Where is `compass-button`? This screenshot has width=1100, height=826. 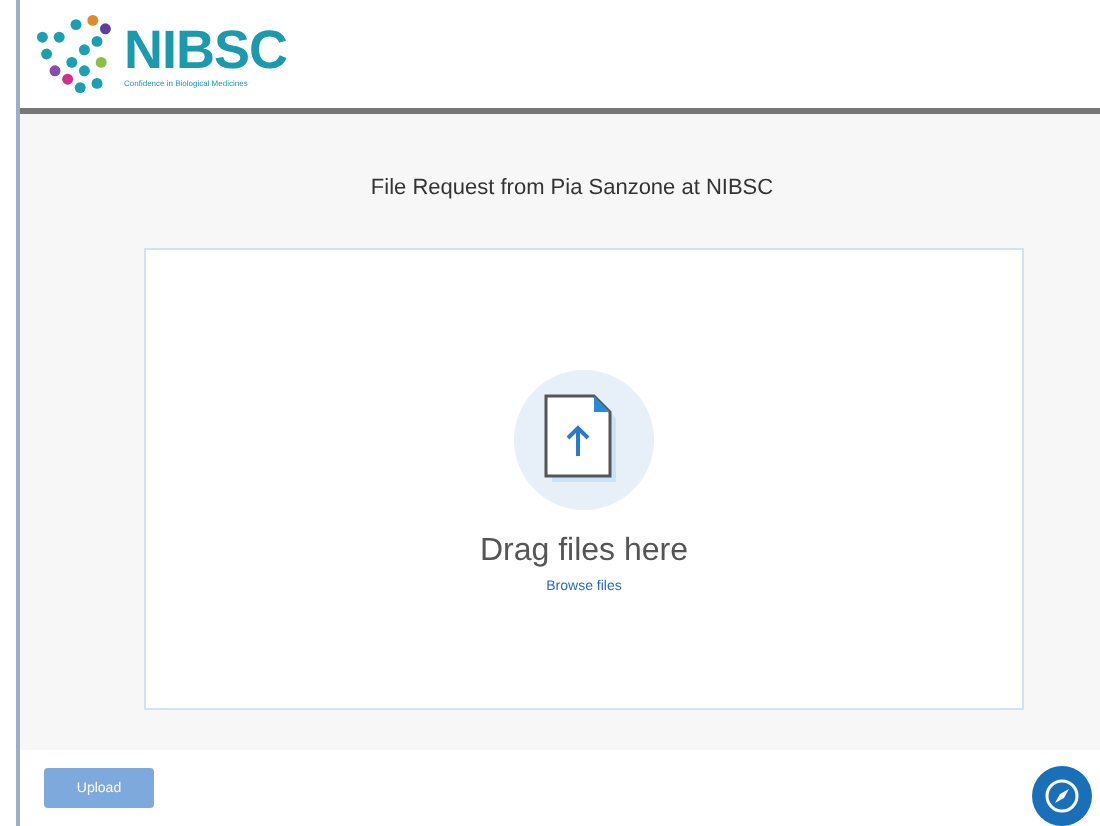 compass-button is located at coordinates (1062, 796).